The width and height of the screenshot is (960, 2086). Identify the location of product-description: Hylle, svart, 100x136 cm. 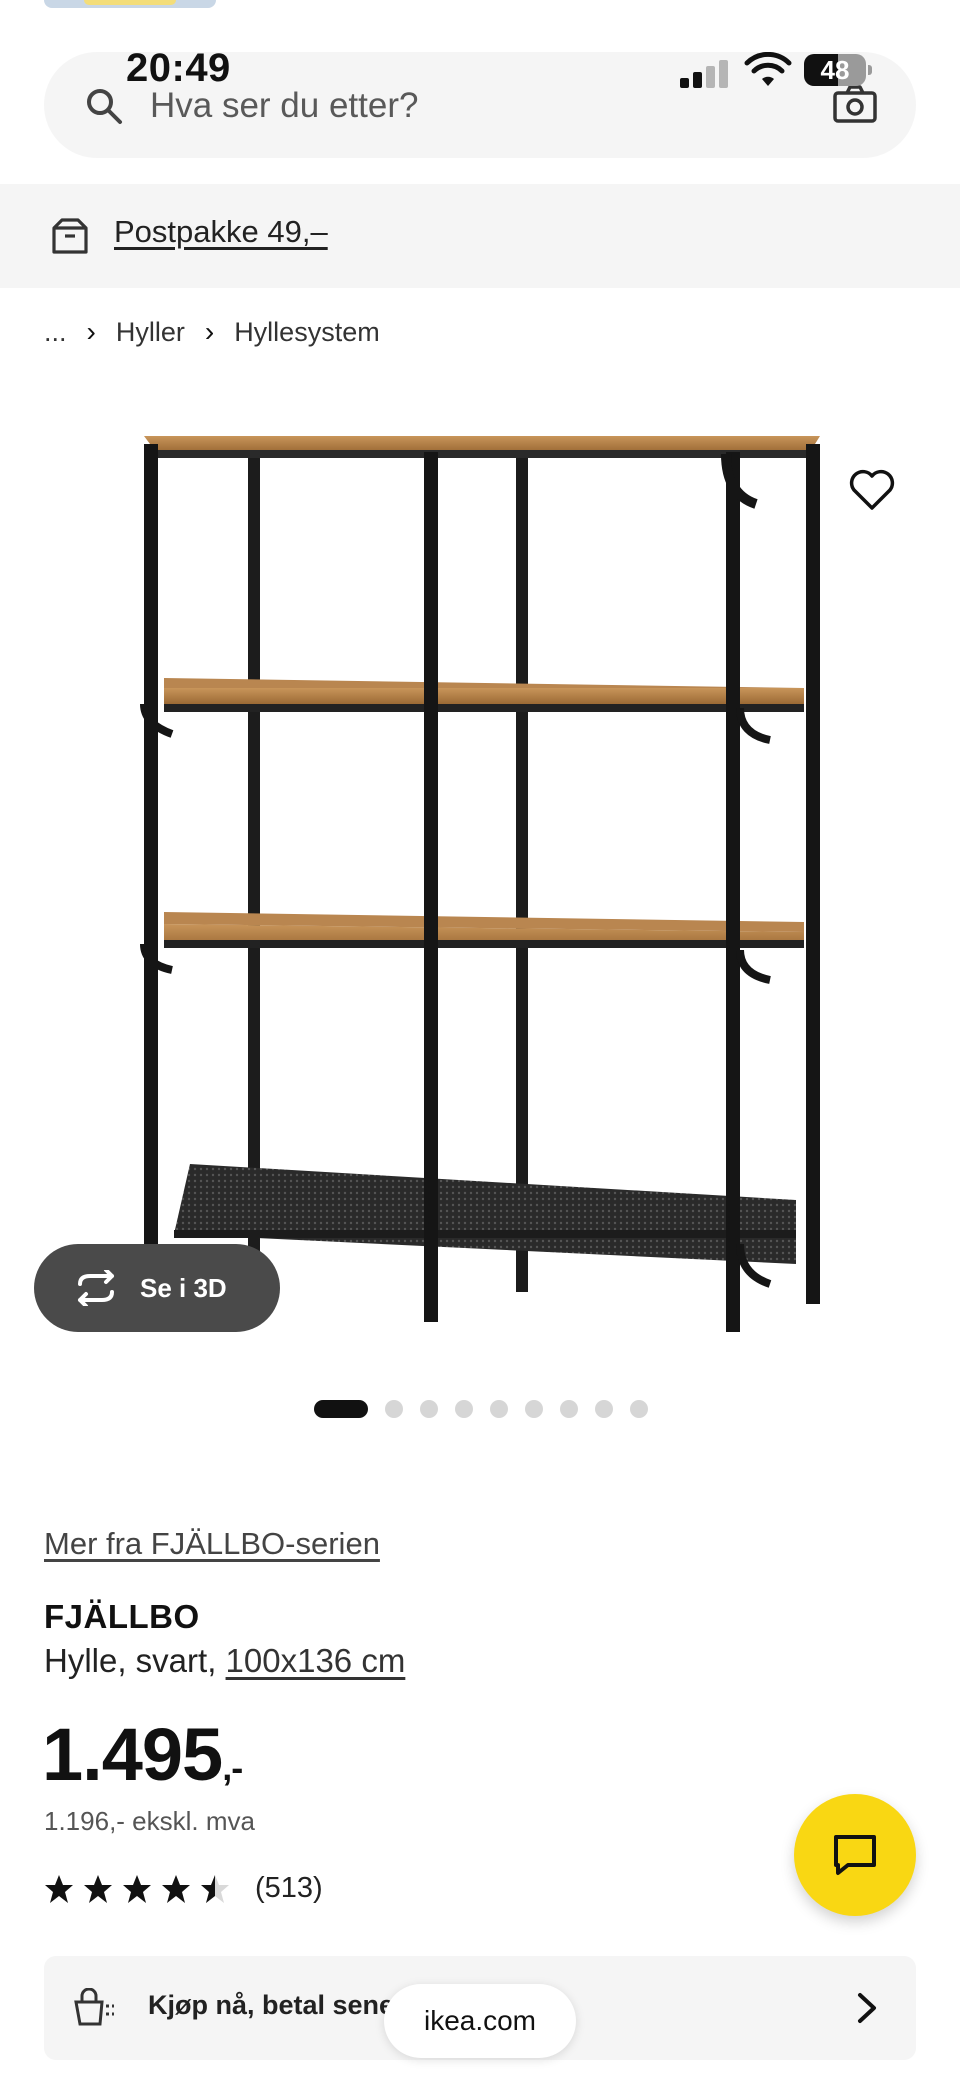
(224, 1661).